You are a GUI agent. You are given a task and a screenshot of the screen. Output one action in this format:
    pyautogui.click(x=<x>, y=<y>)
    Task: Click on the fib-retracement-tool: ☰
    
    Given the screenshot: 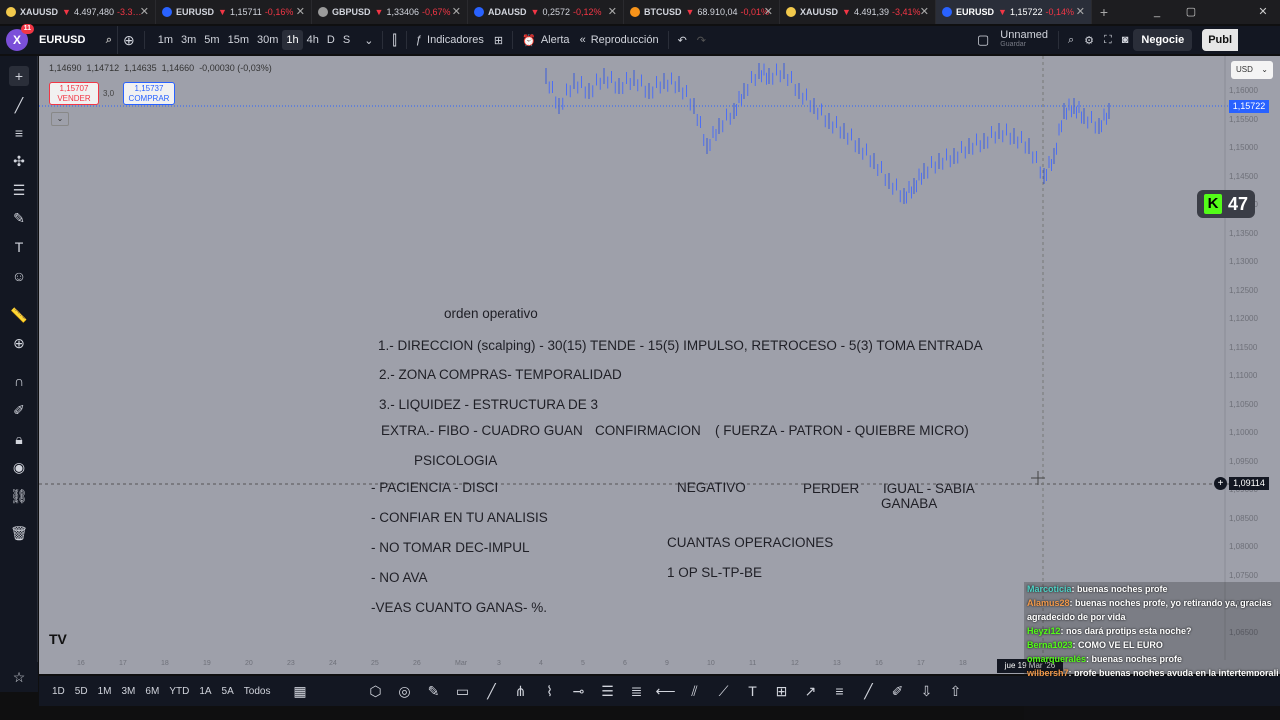 What is the action you would take?
    pyautogui.click(x=607, y=691)
    